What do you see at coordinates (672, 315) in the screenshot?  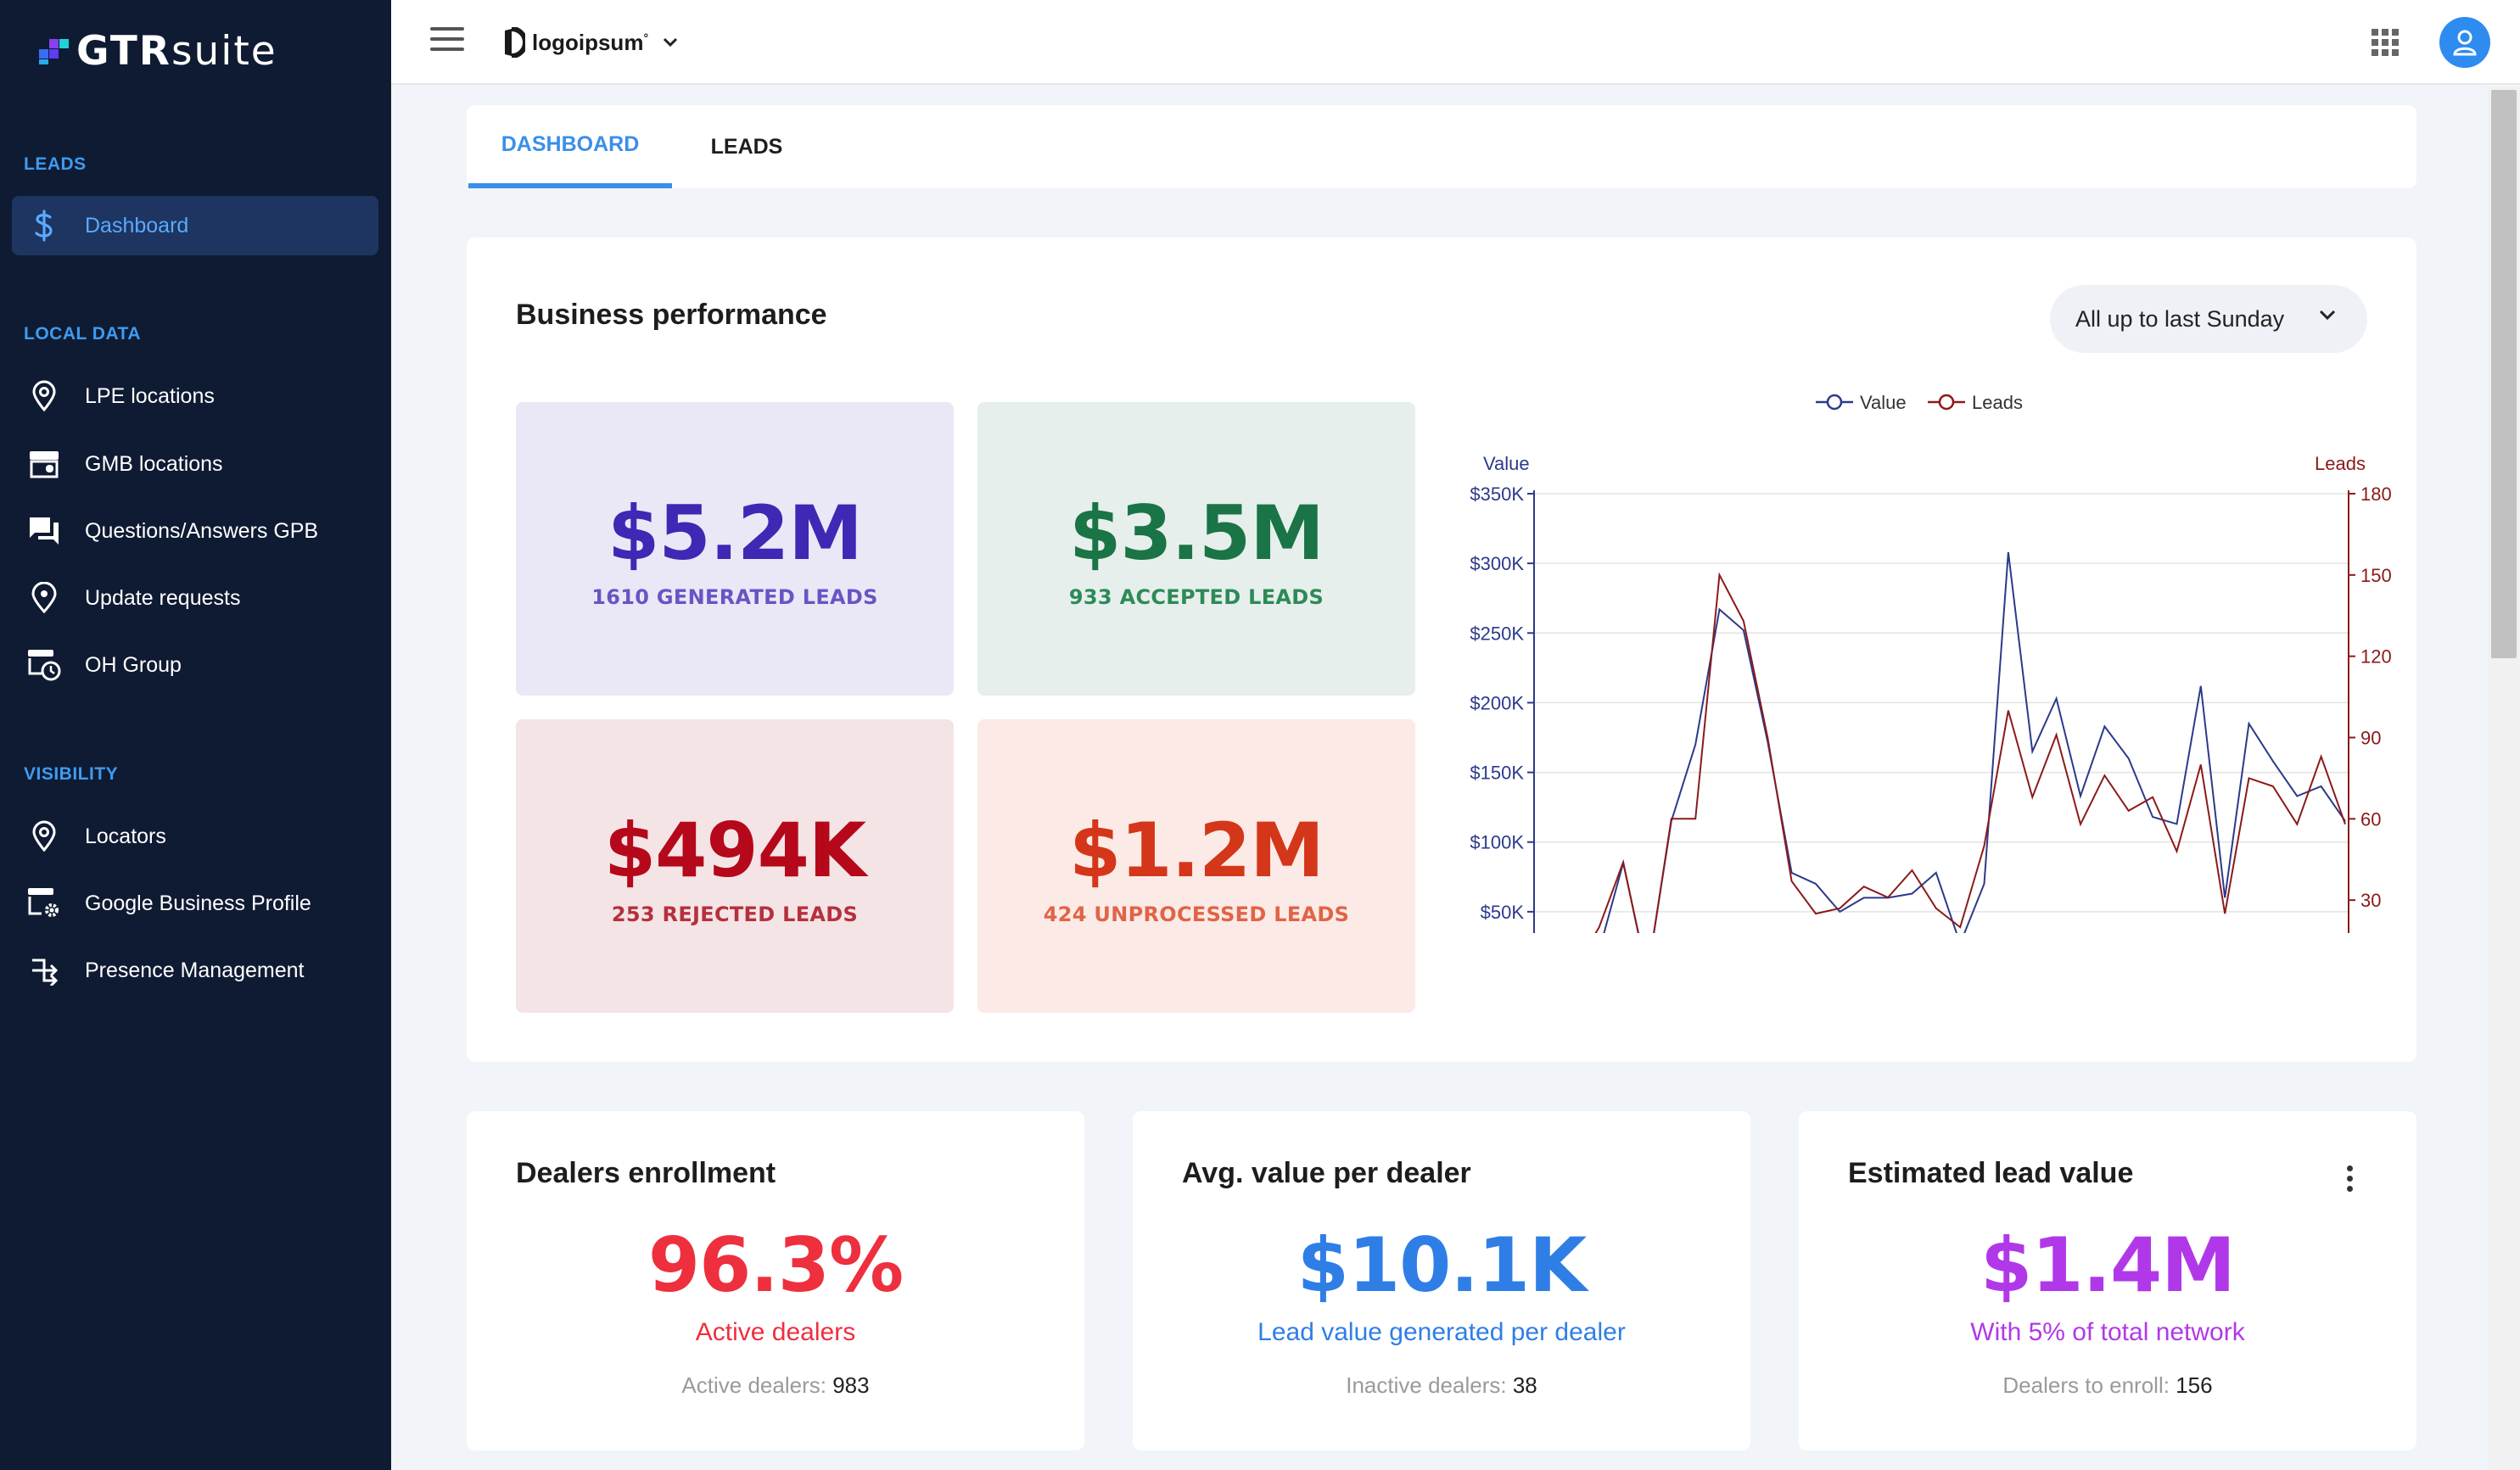 I see `card-title: Business performance` at bounding box center [672, 315].